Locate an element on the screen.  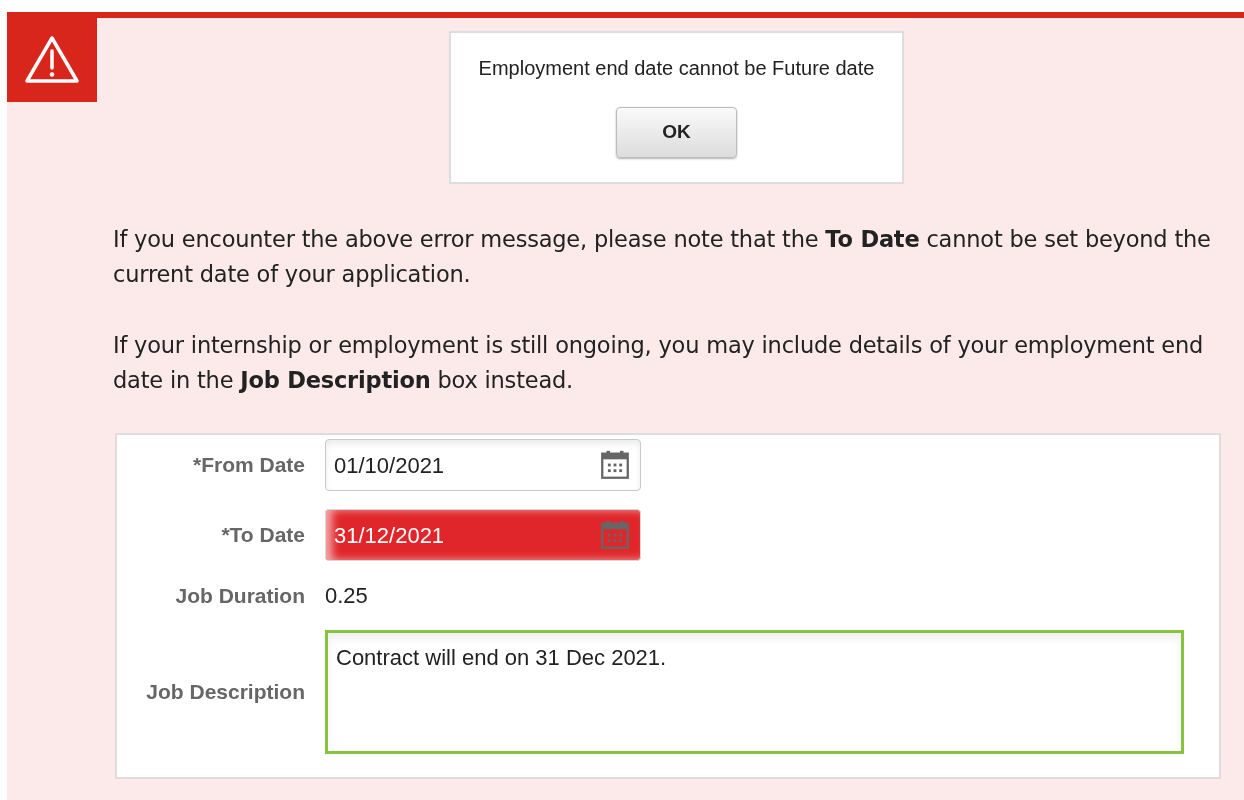
date-field: 31/12/2021 is located at coordinates (483, 535).